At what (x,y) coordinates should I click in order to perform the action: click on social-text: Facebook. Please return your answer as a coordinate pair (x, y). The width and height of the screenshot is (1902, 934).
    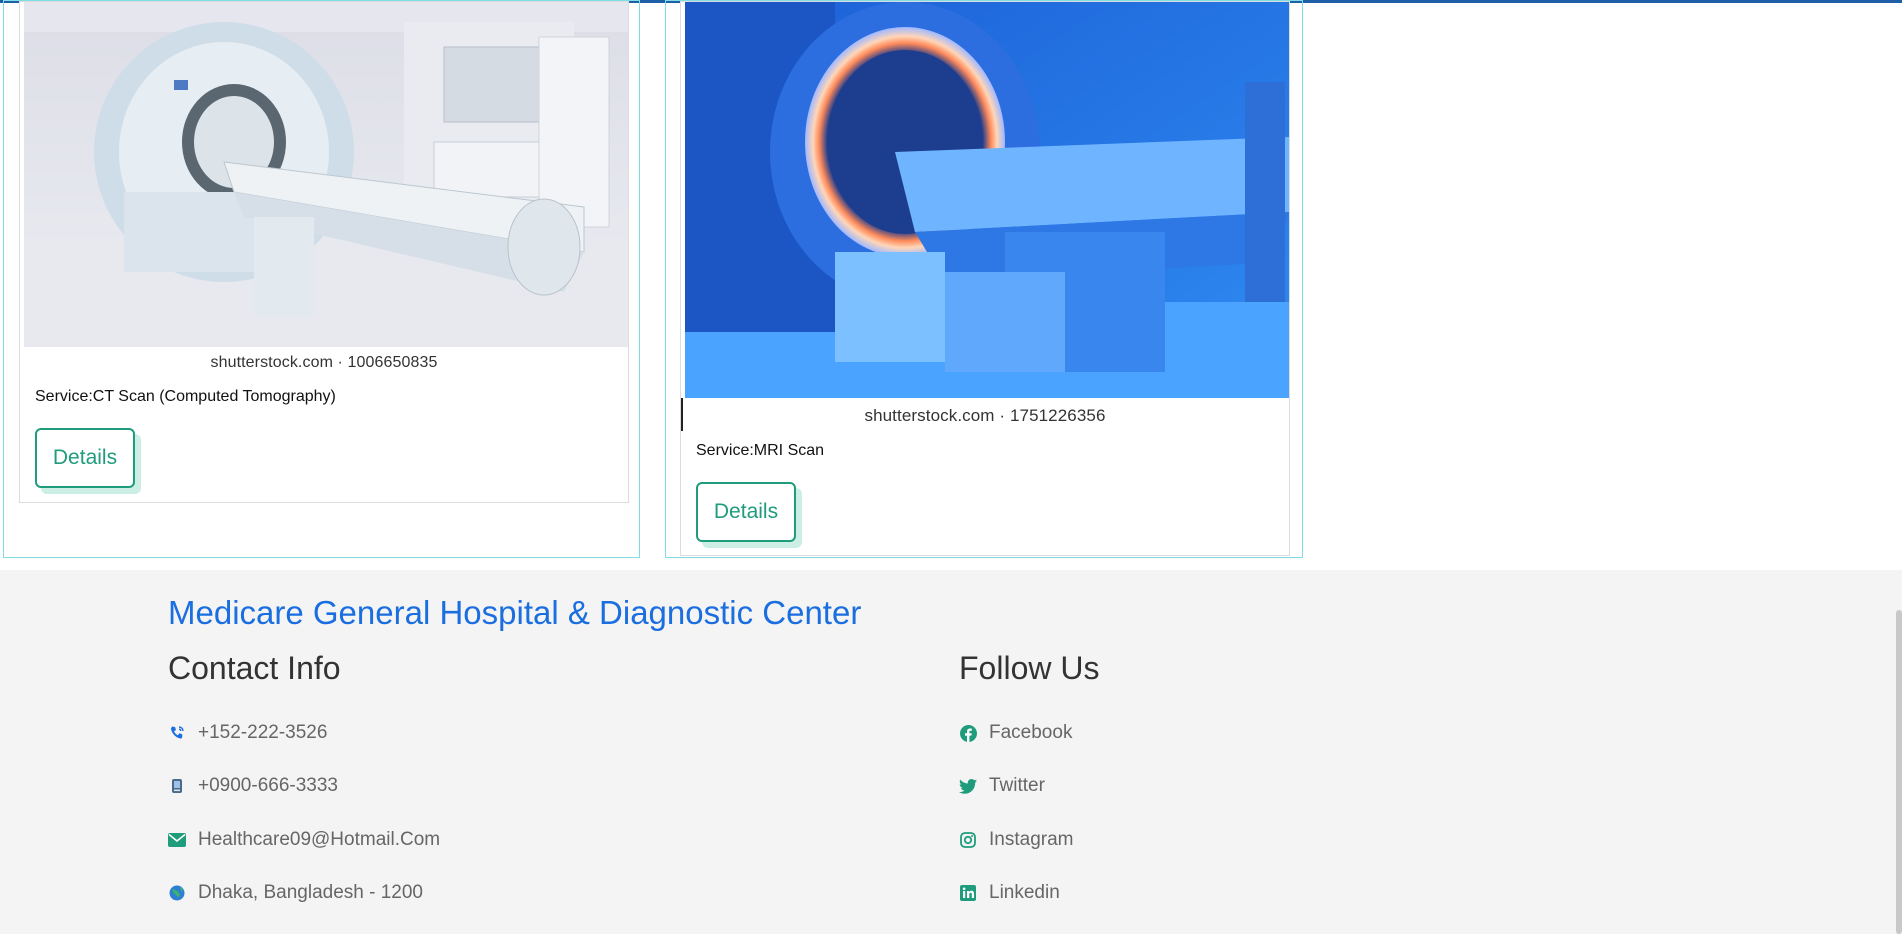
    Looking at the image, I should click on (1031, 732).